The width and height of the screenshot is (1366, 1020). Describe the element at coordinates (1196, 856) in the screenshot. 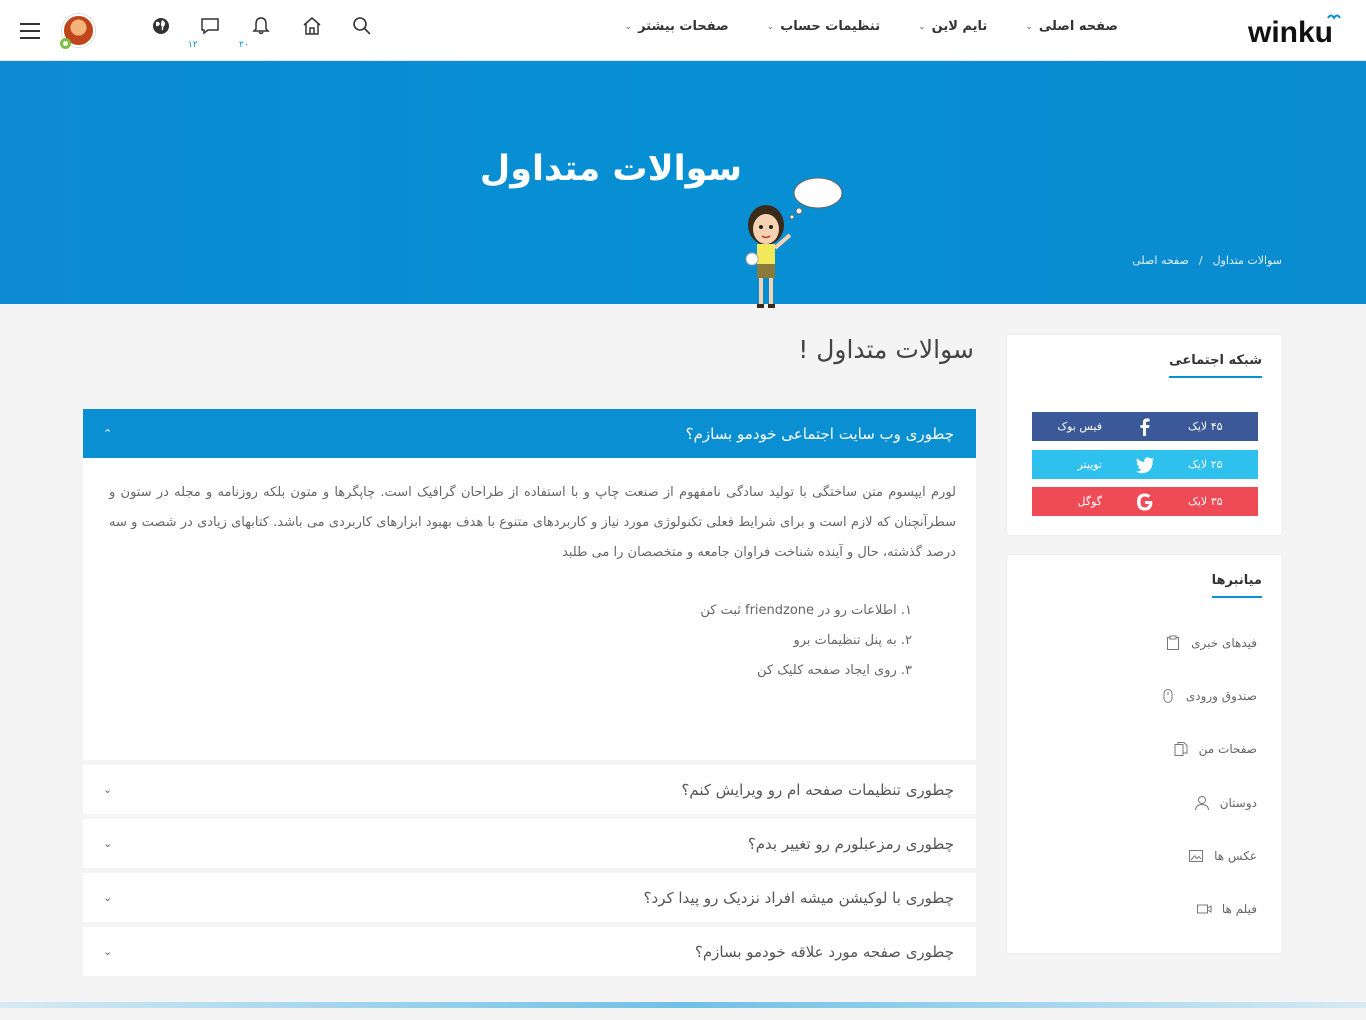

I see `image-icon` at that location.